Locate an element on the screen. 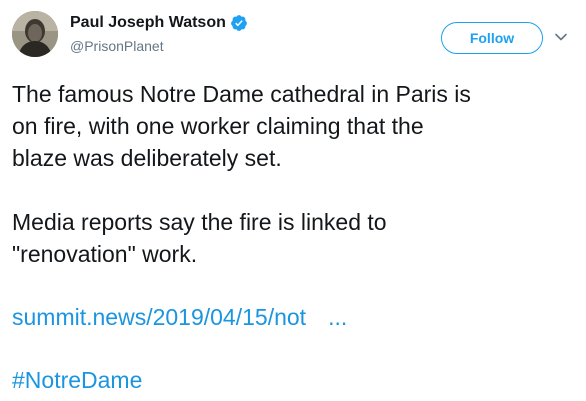 This screenshot has height=401, width=586. follow-button: Follow is located at coordinates (492, 38).